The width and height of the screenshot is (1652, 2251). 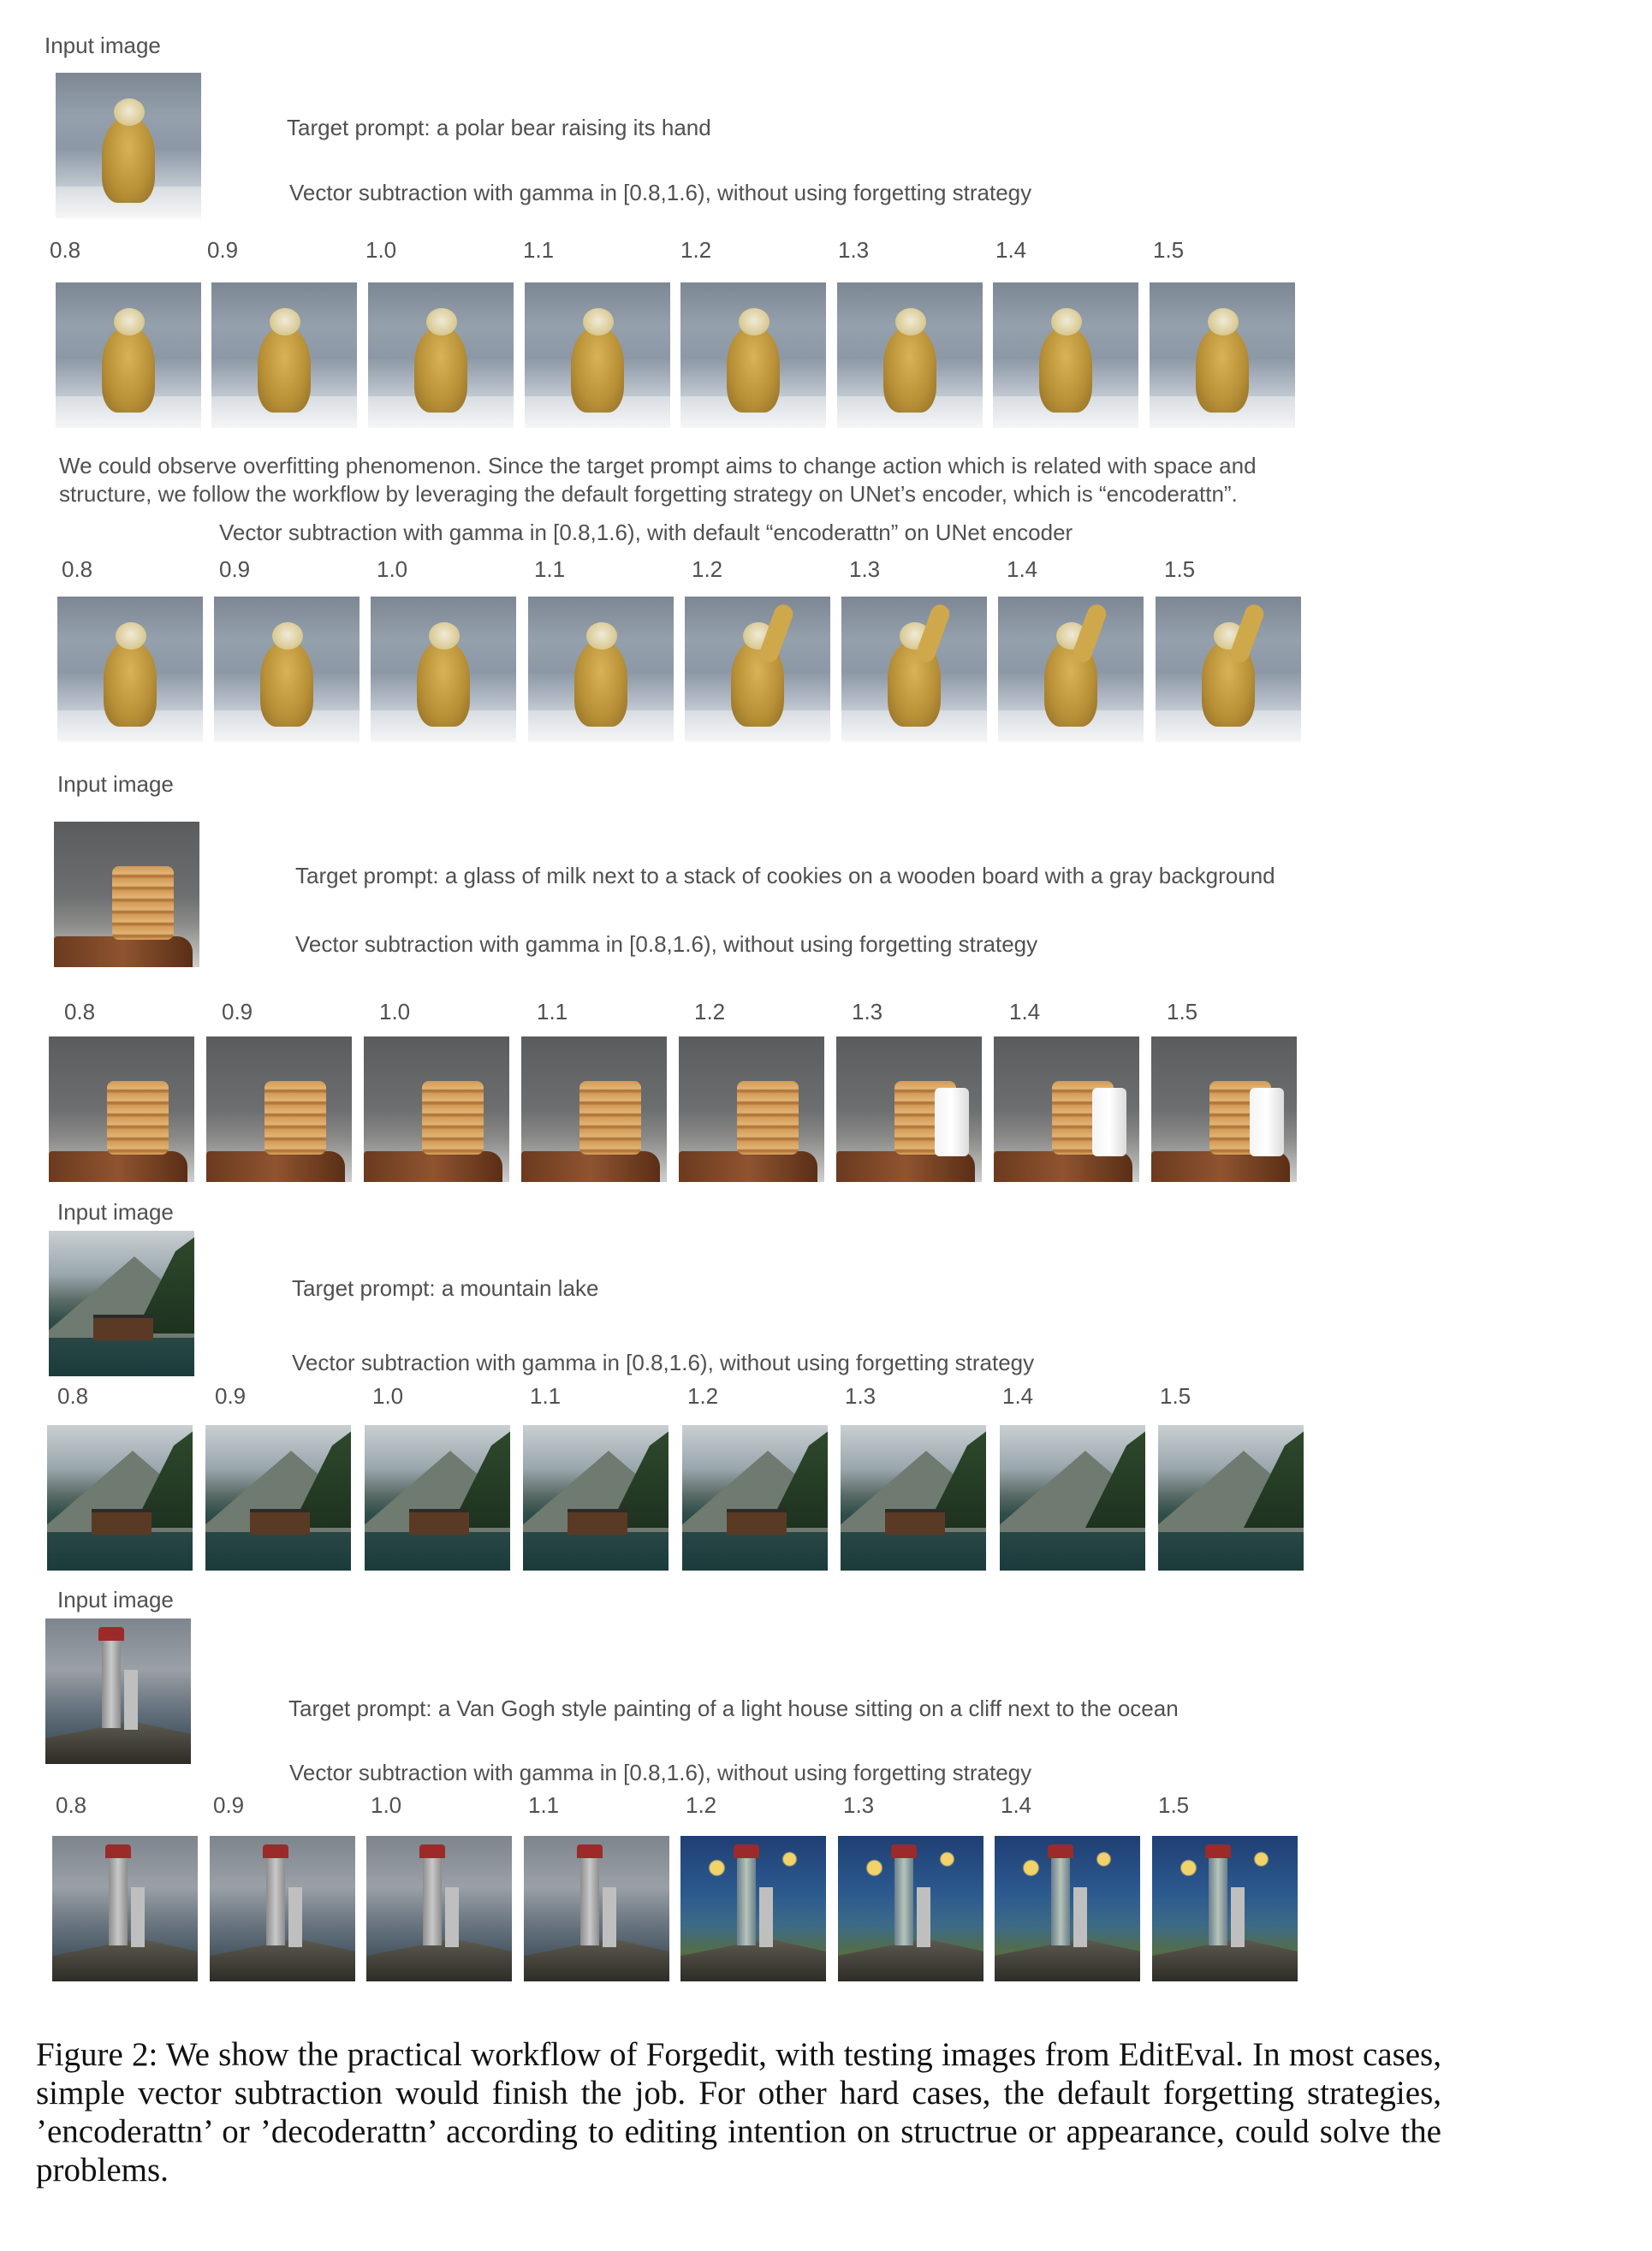 What do you see at coordinates (127, 895) in the screenshot?
I see `input-image-cookies` at bounding box center [127, 895].